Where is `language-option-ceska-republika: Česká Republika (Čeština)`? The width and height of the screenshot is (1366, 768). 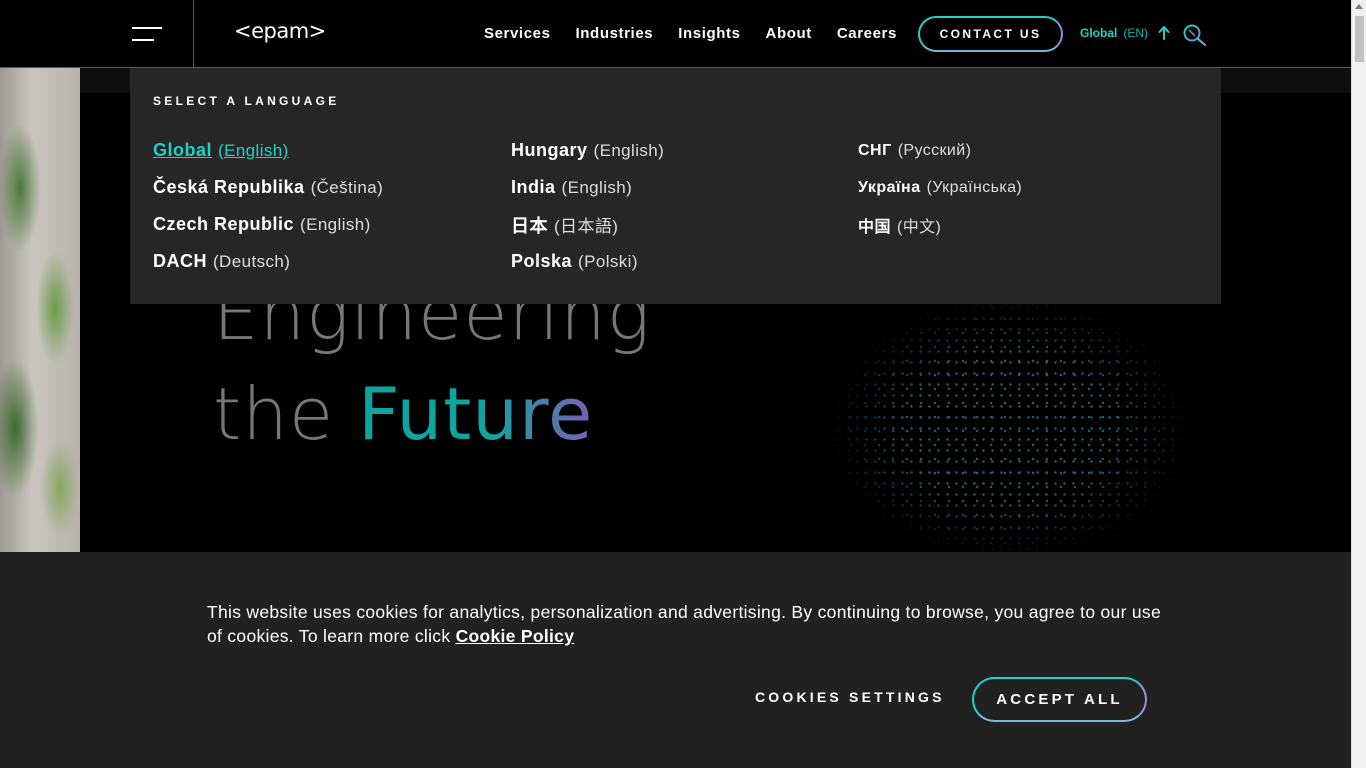 language-option-ceska-republika: Česká Republika (Čeština) is located at coordinates (268, 187).